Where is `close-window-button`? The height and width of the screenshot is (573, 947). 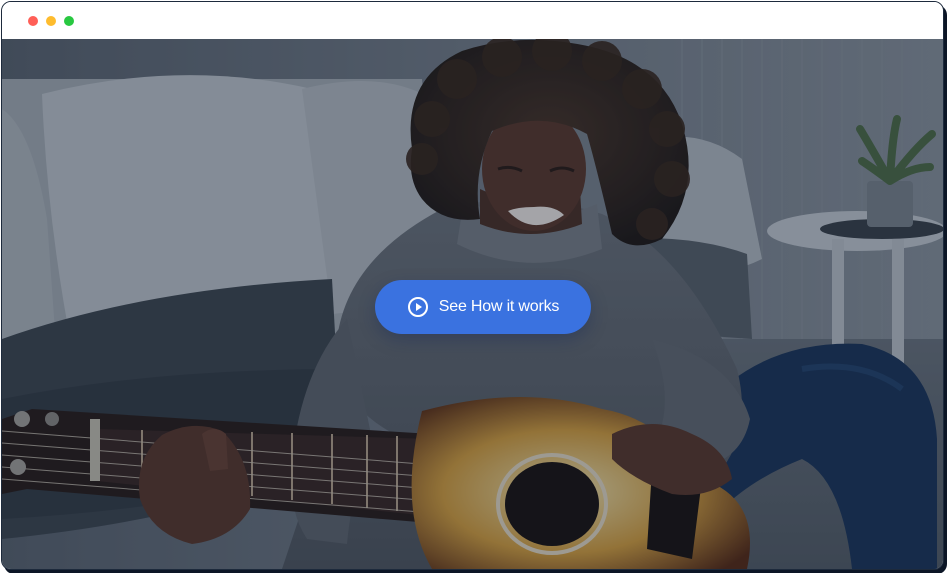 close-window-button is located at coordinates (33, 21).